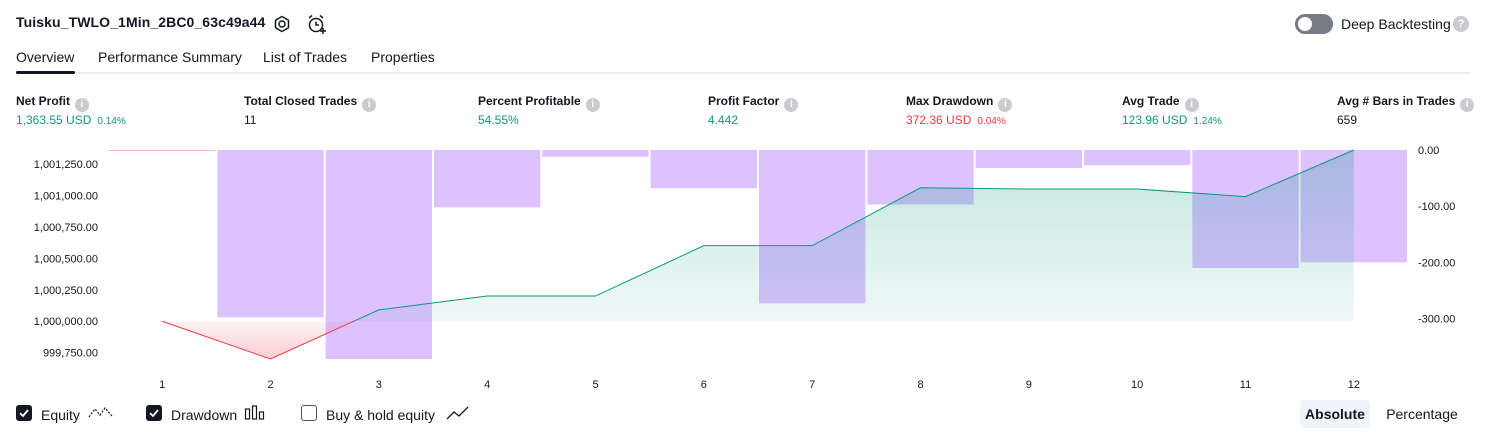 The image size is (1486, 438). I want to click on equity-checkbox, so click(24, 413).